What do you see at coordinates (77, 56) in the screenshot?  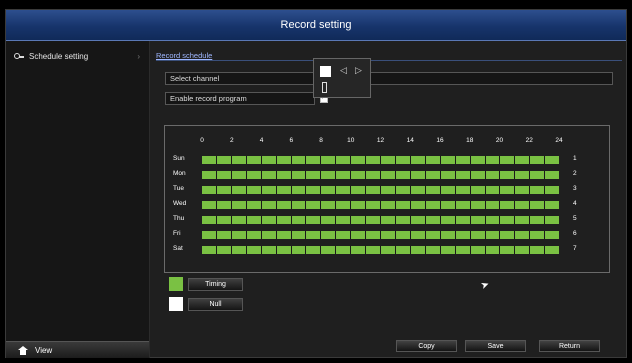 I see `sidebar-item-schedule-setting: Schedule setting ›` at bounding box center [77, 56].